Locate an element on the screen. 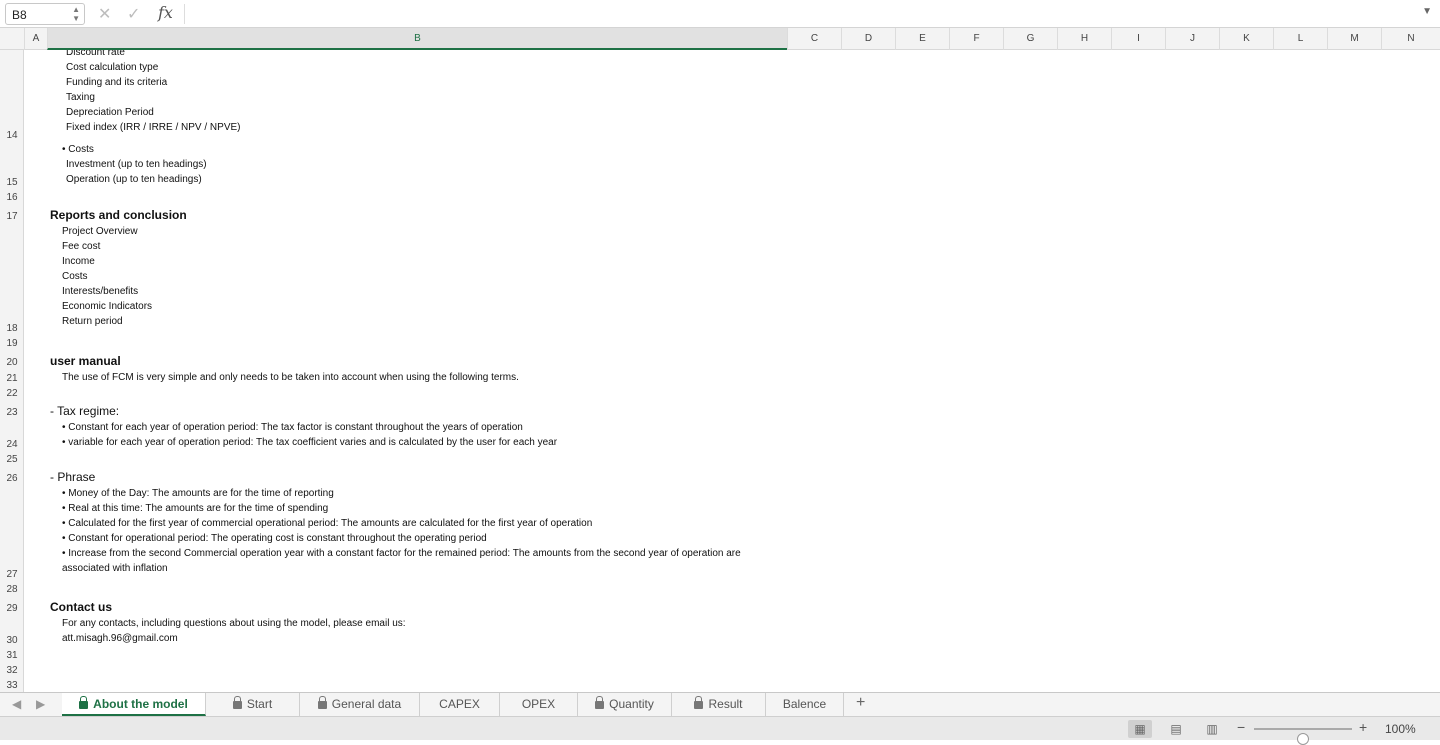  column-header-k: K is located at coordinates (1246, 39).